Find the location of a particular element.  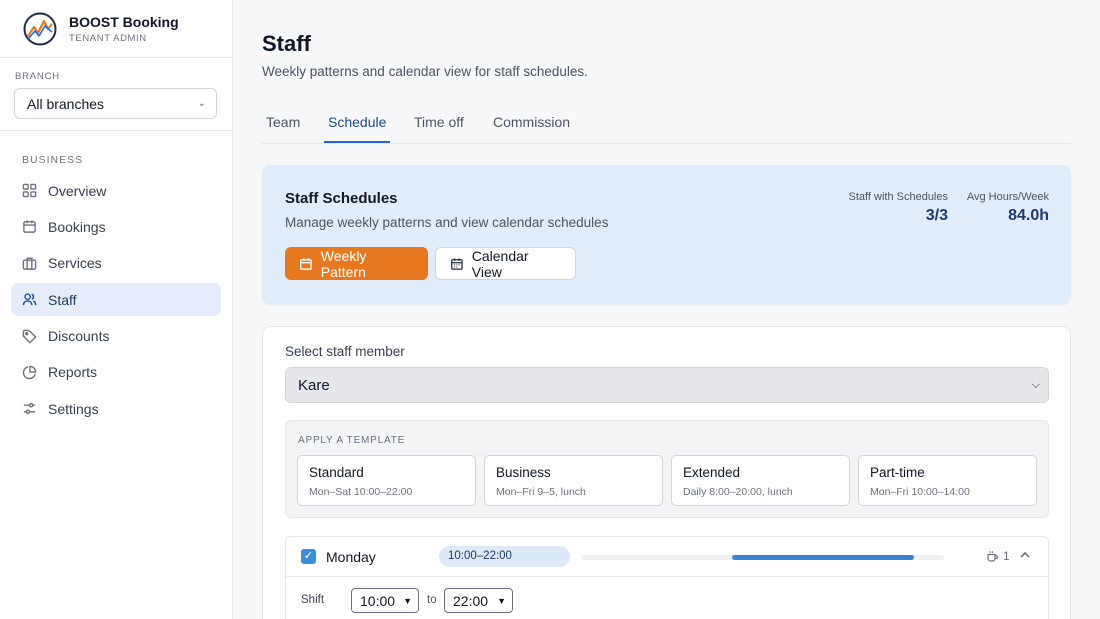

day-range-badge: 10:00–22:00 is located at coordinates (504, 556).